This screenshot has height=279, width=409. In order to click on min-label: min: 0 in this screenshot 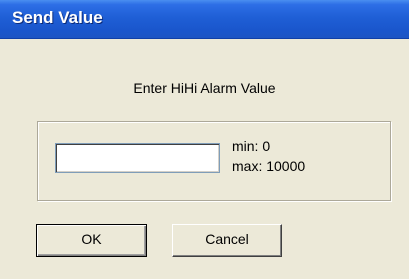, I will do `click(251, 146)`.